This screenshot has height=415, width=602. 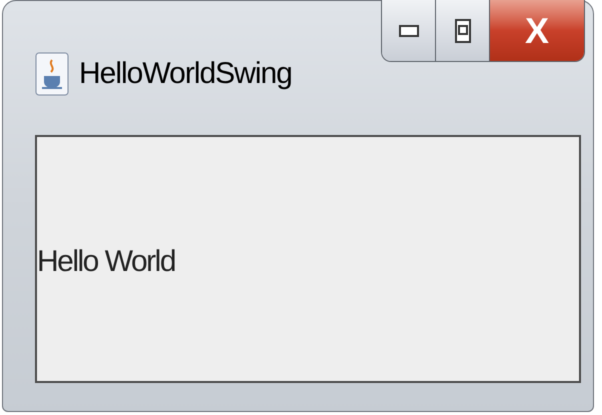 I want to click on hello-label: Hello World, so click(x=106, y=262).